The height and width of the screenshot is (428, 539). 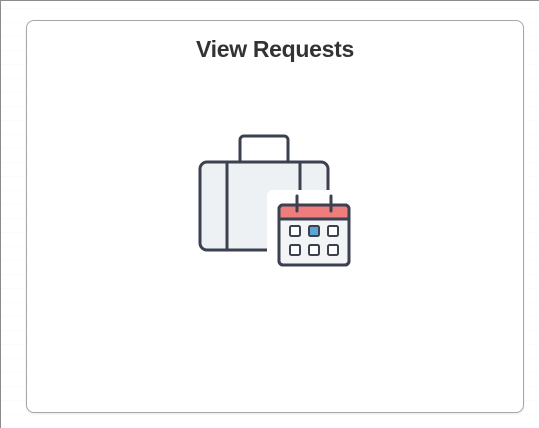 I want to click on tile-title: View Requests, so click(x=275, y=49).